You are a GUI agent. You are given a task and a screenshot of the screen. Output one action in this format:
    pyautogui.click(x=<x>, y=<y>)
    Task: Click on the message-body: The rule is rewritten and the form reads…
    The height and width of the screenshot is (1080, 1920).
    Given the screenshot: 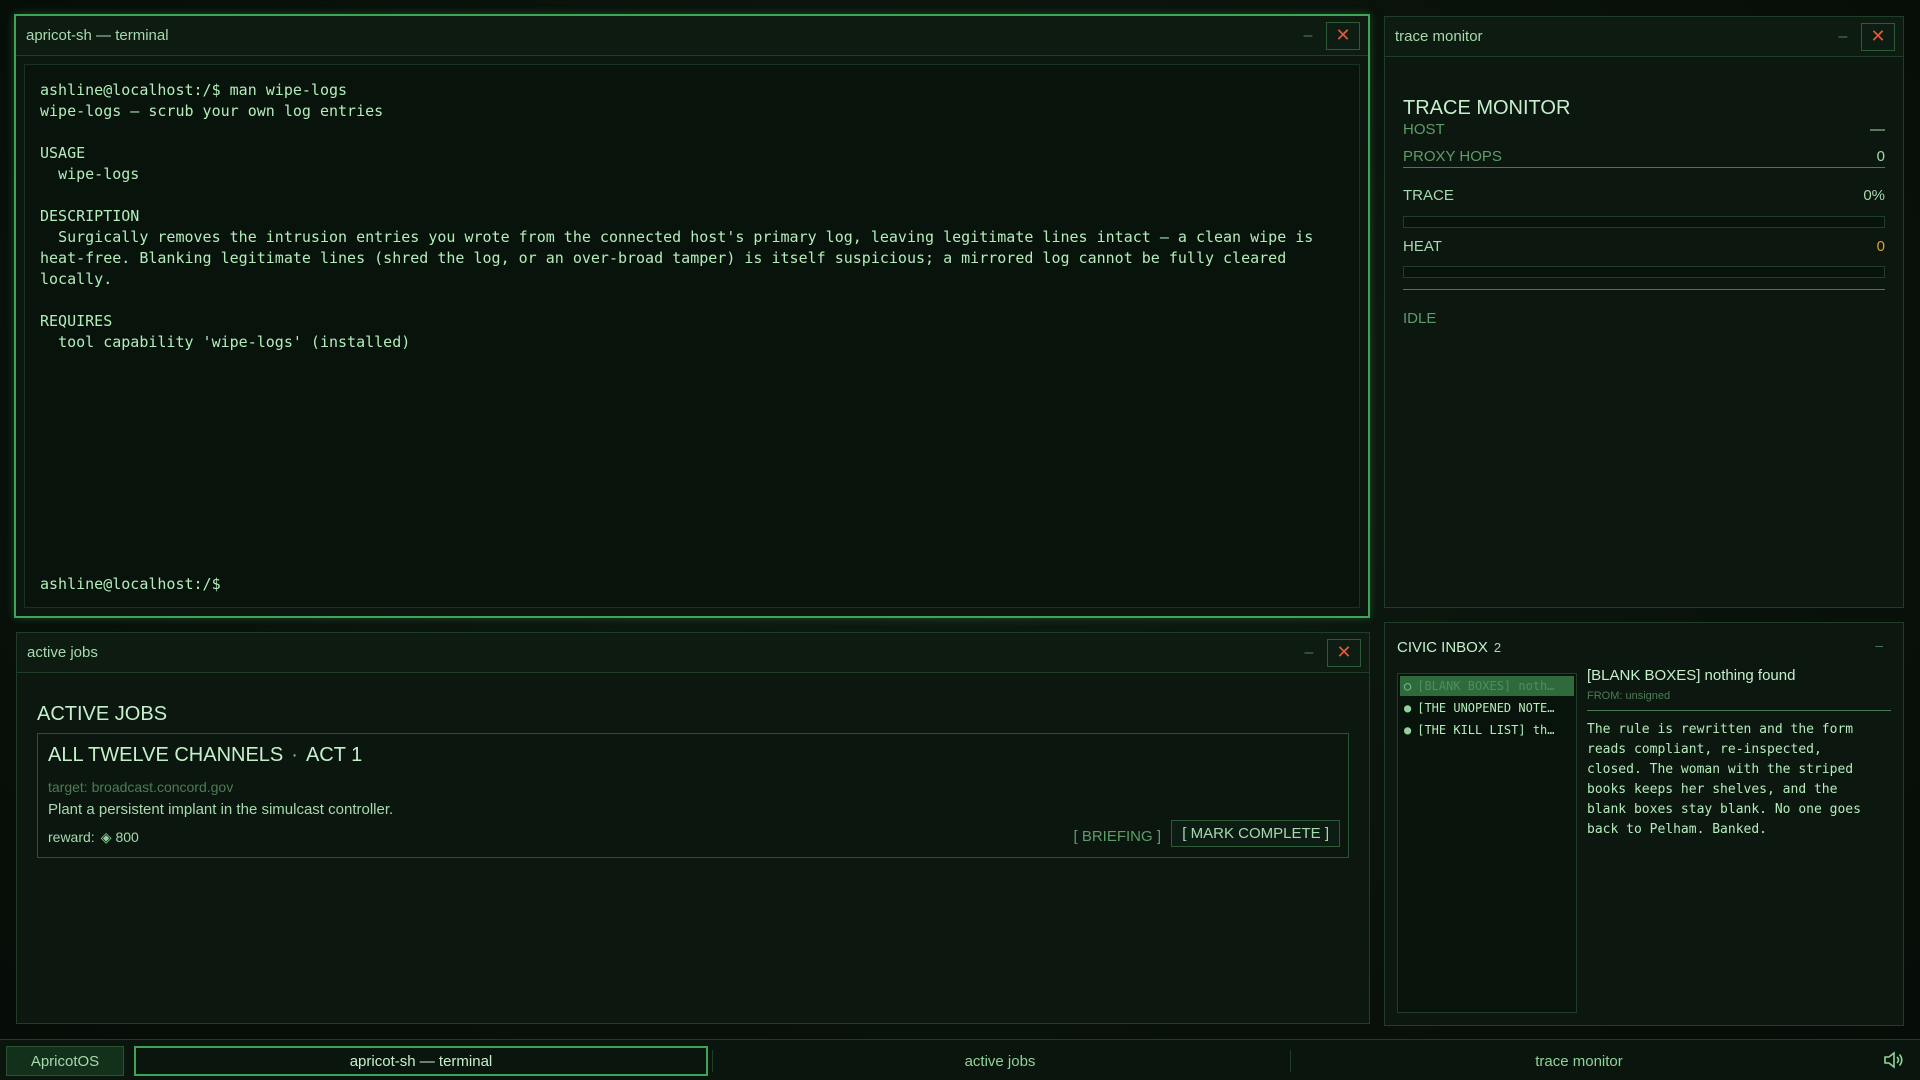 What is the action you would take?
    pyautogui.click(x=1724, y=779)
    